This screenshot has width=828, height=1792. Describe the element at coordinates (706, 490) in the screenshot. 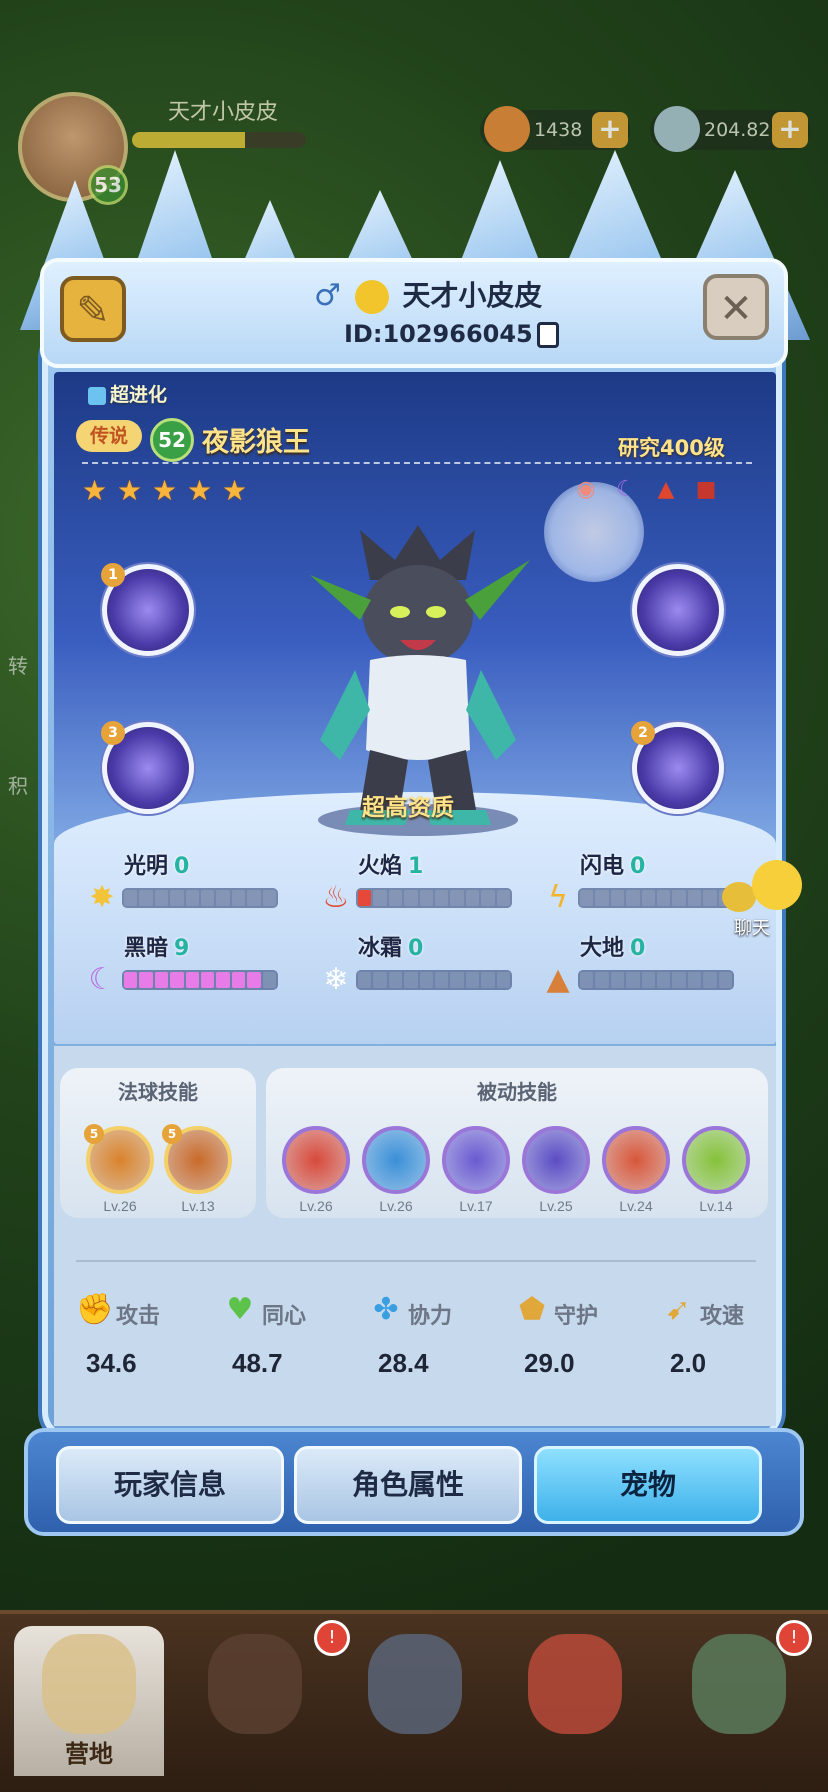

I see `scroll-icon: ■` at that location.